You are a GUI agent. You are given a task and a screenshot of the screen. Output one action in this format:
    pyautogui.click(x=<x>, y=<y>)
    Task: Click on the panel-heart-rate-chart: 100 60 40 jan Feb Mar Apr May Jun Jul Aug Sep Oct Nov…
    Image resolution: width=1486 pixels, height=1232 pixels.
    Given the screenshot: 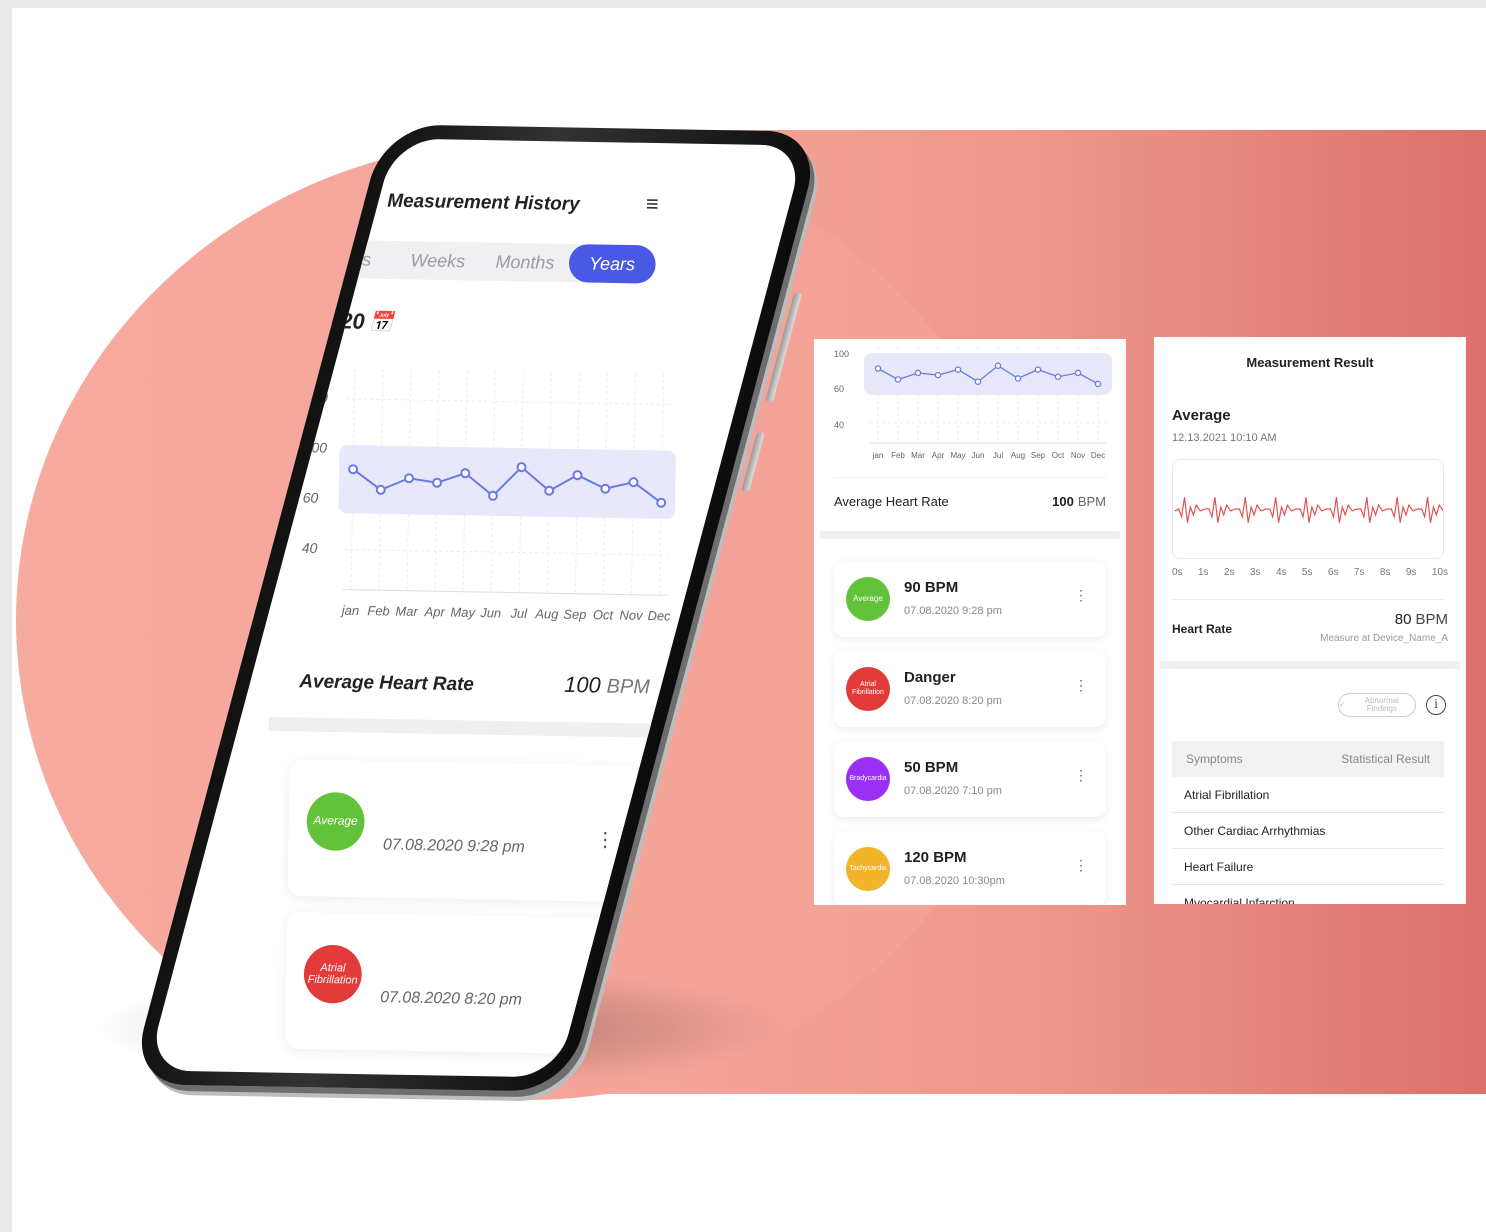 What is the action you would take?
    pyautogui.click(x=973, y=403)
    